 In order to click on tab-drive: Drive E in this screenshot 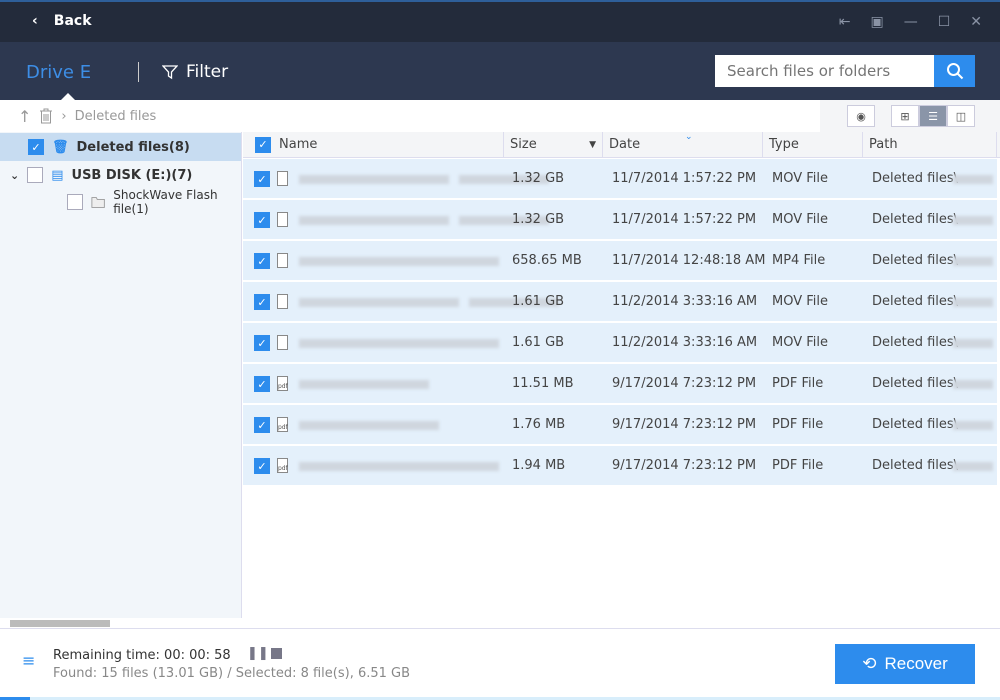, I will do `click(58, 72)`.